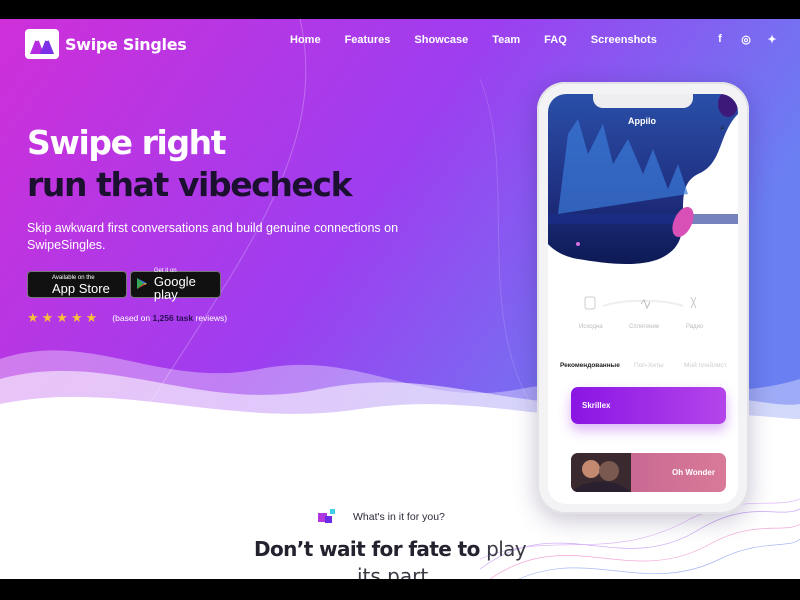 The image size is (800, 600). What do you see at coordinates (772, 39) in the screenshot?
I see `twitter-icon: ✦` at bounding box center [772, 39].